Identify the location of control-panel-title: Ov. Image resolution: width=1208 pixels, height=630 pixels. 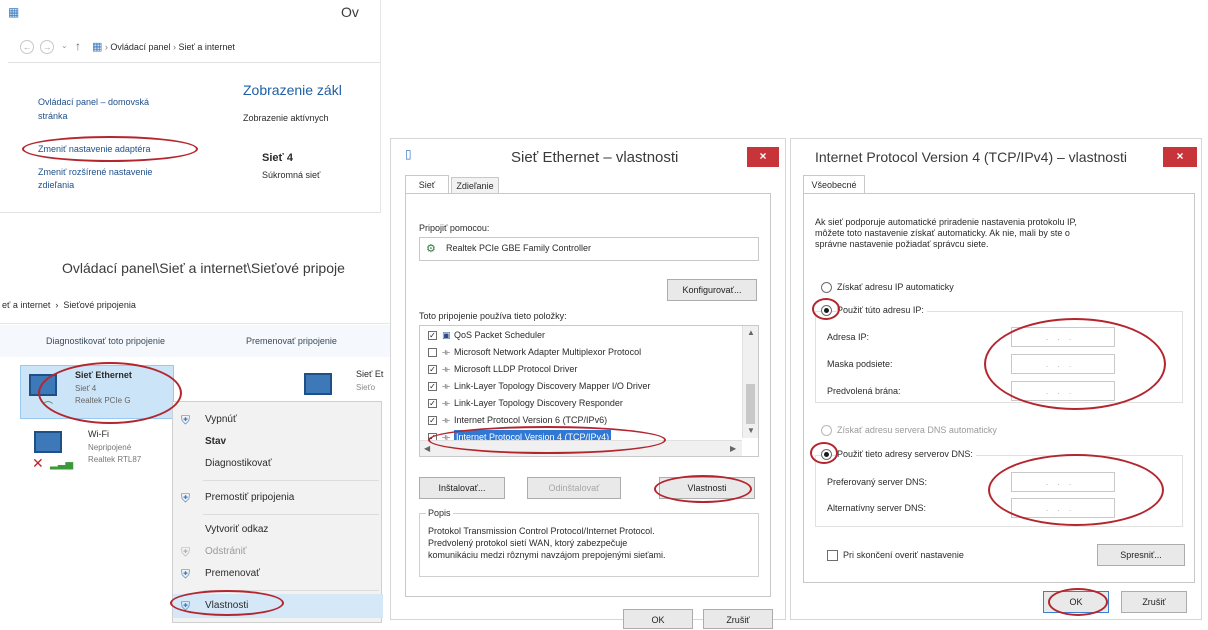
(350, 12).